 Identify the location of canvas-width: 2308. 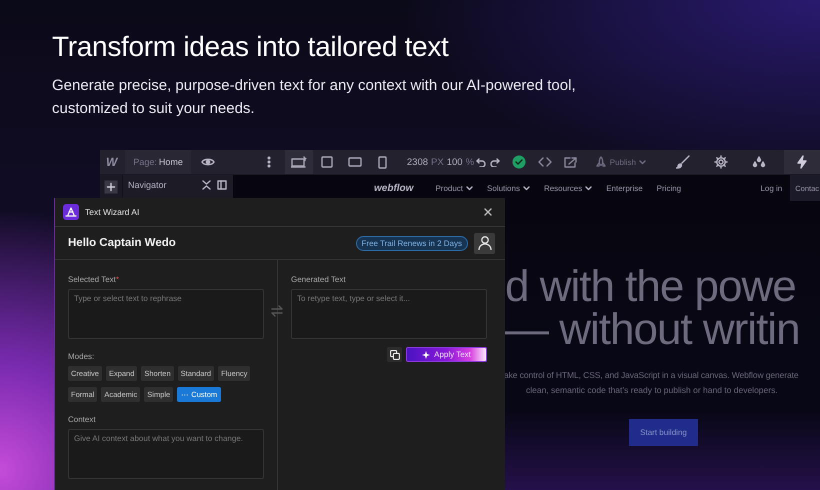
(417, 162).